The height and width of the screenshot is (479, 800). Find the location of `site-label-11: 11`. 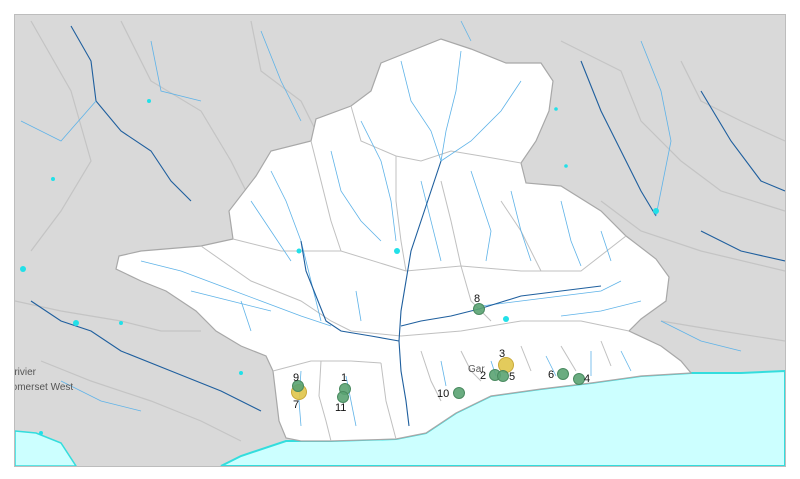

site-label-11: 11 is located at coordinates (341, 408).